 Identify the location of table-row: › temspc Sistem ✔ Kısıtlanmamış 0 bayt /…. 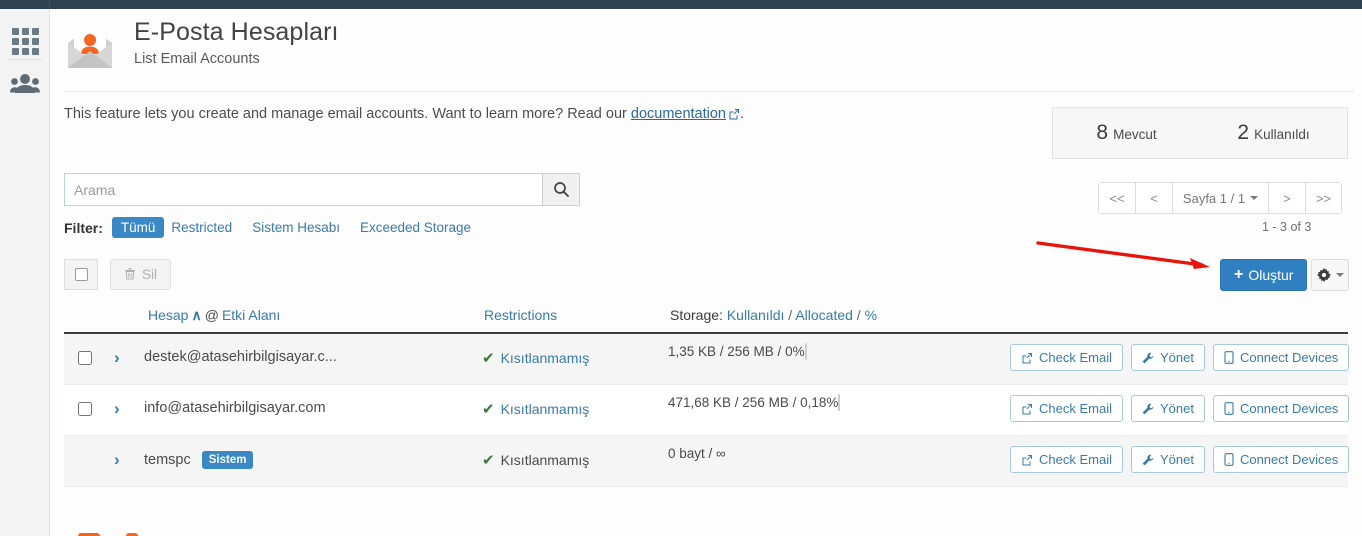
(707, 461).